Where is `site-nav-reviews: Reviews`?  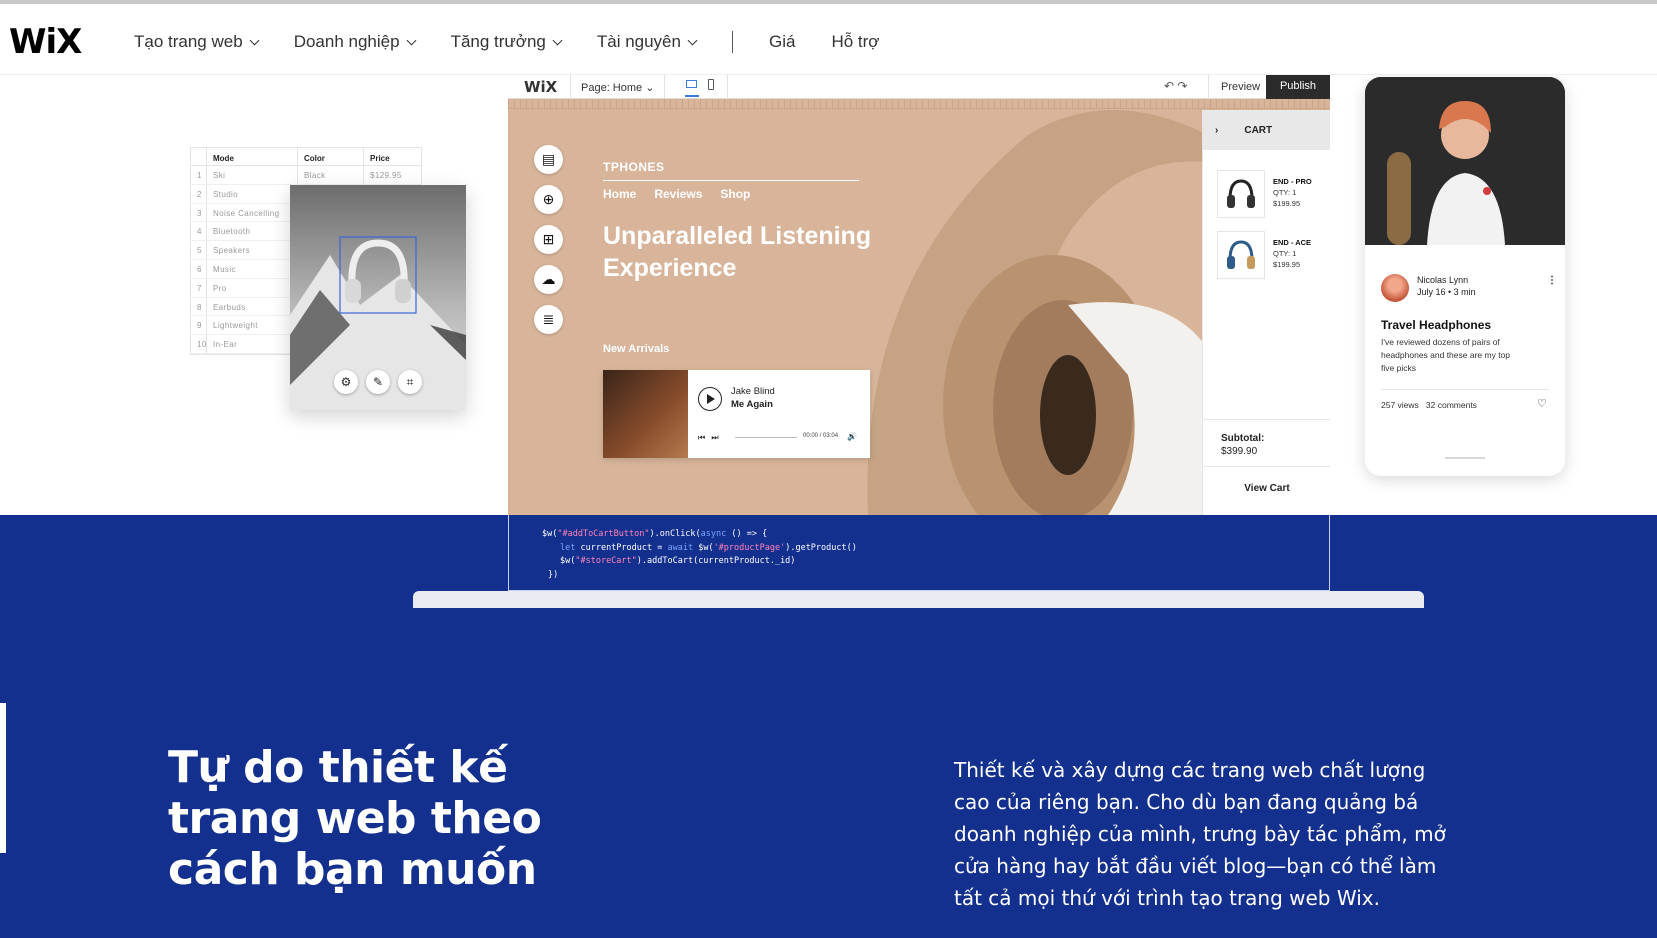
site-nav-reviews: Reviews is located at coordinates (678, 194).